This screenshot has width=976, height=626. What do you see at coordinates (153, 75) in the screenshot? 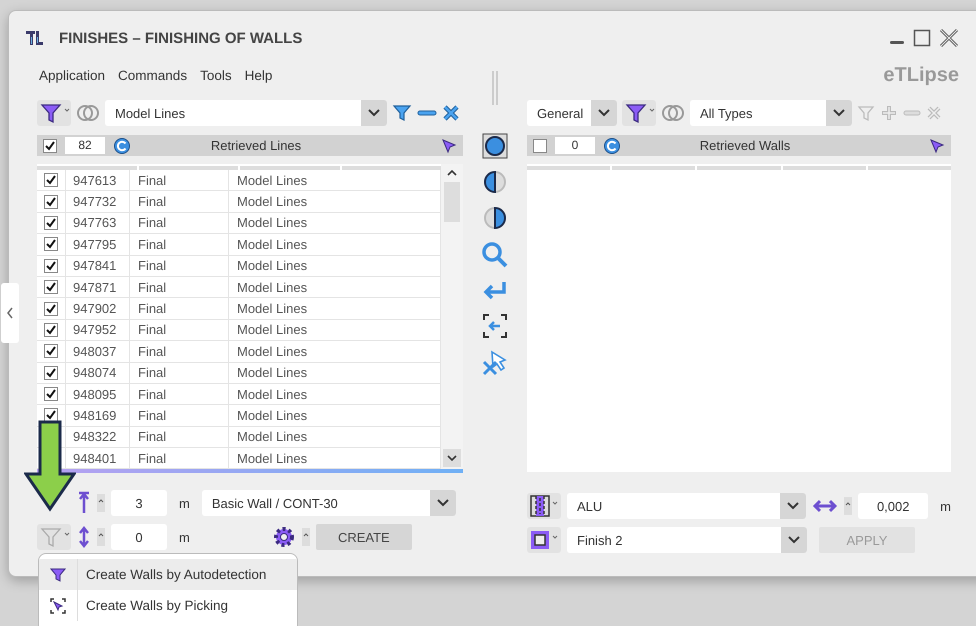
I see `menu-item: Commands` at bounding box center [153, 75].